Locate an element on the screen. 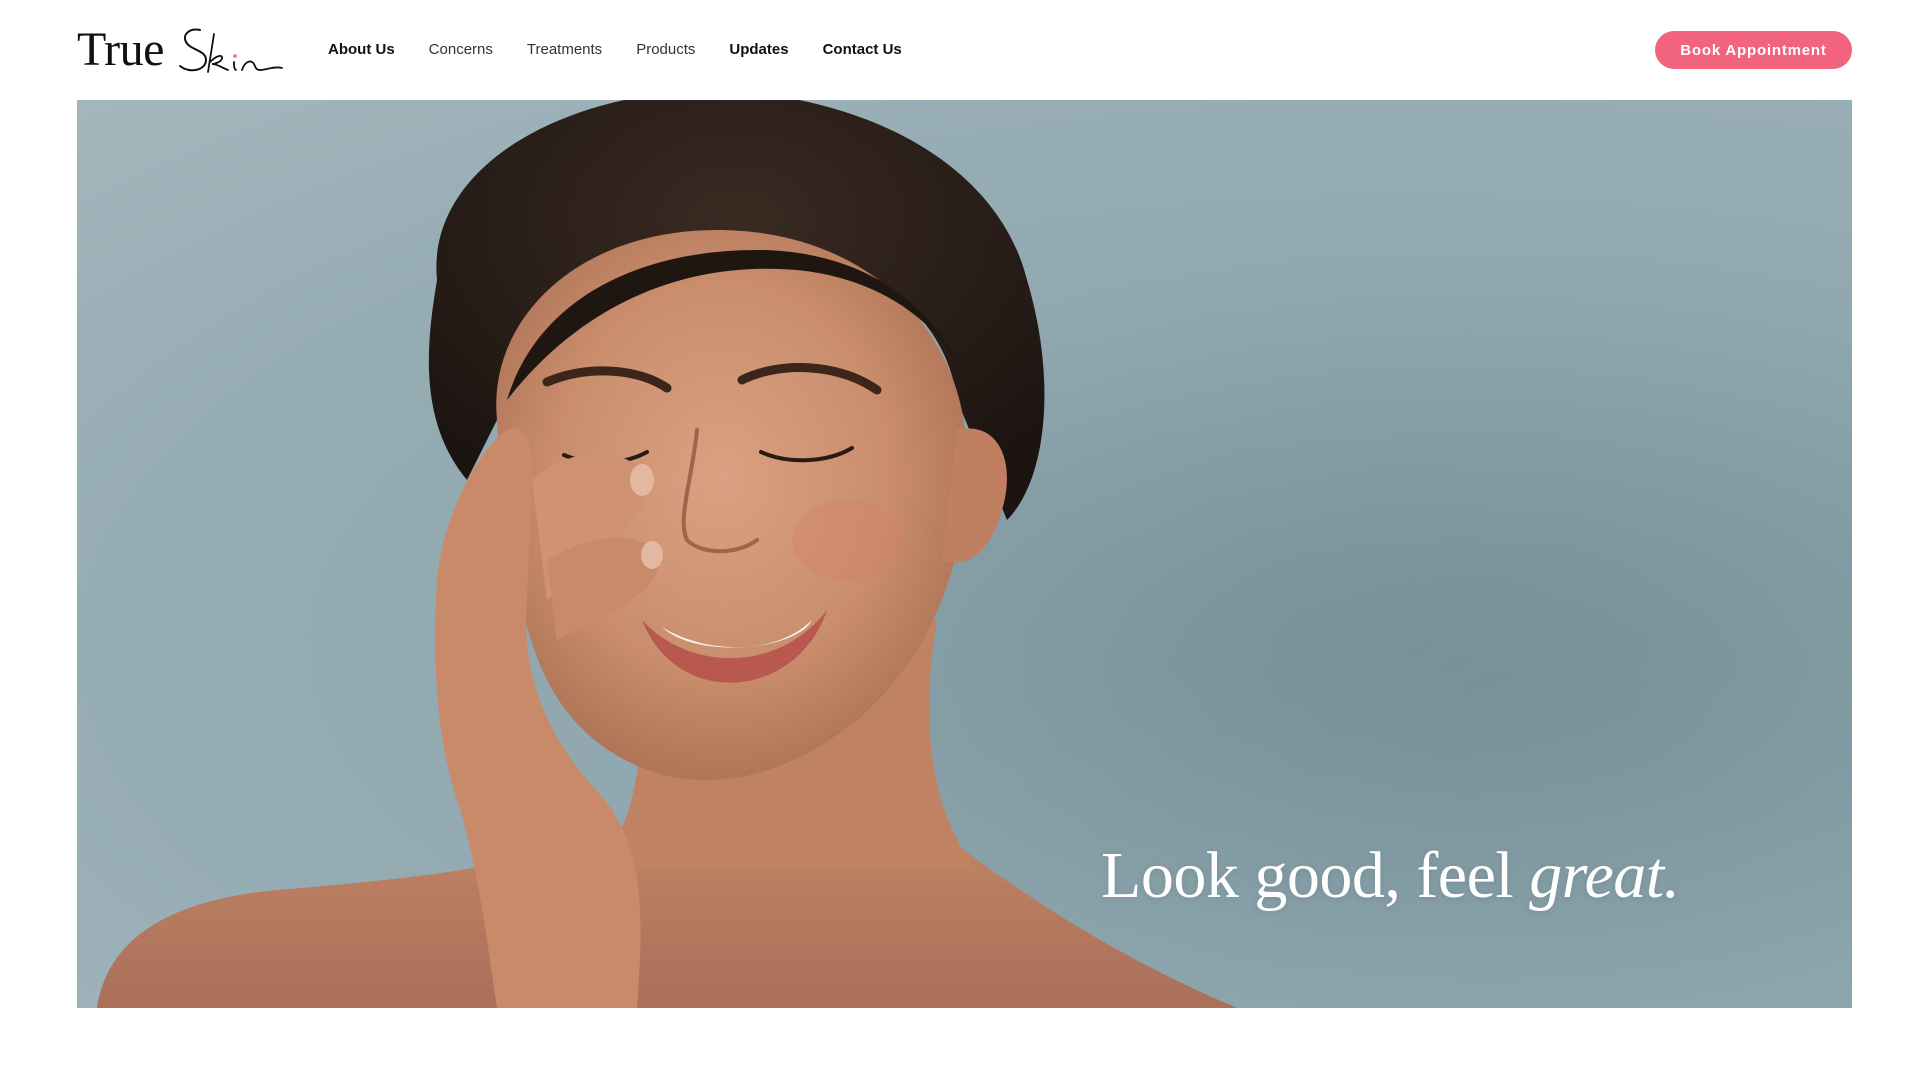 This screenshot has height=1080, width=1920. hero-tagline-main: Look good, feel is located at coordinates (1315, 875).